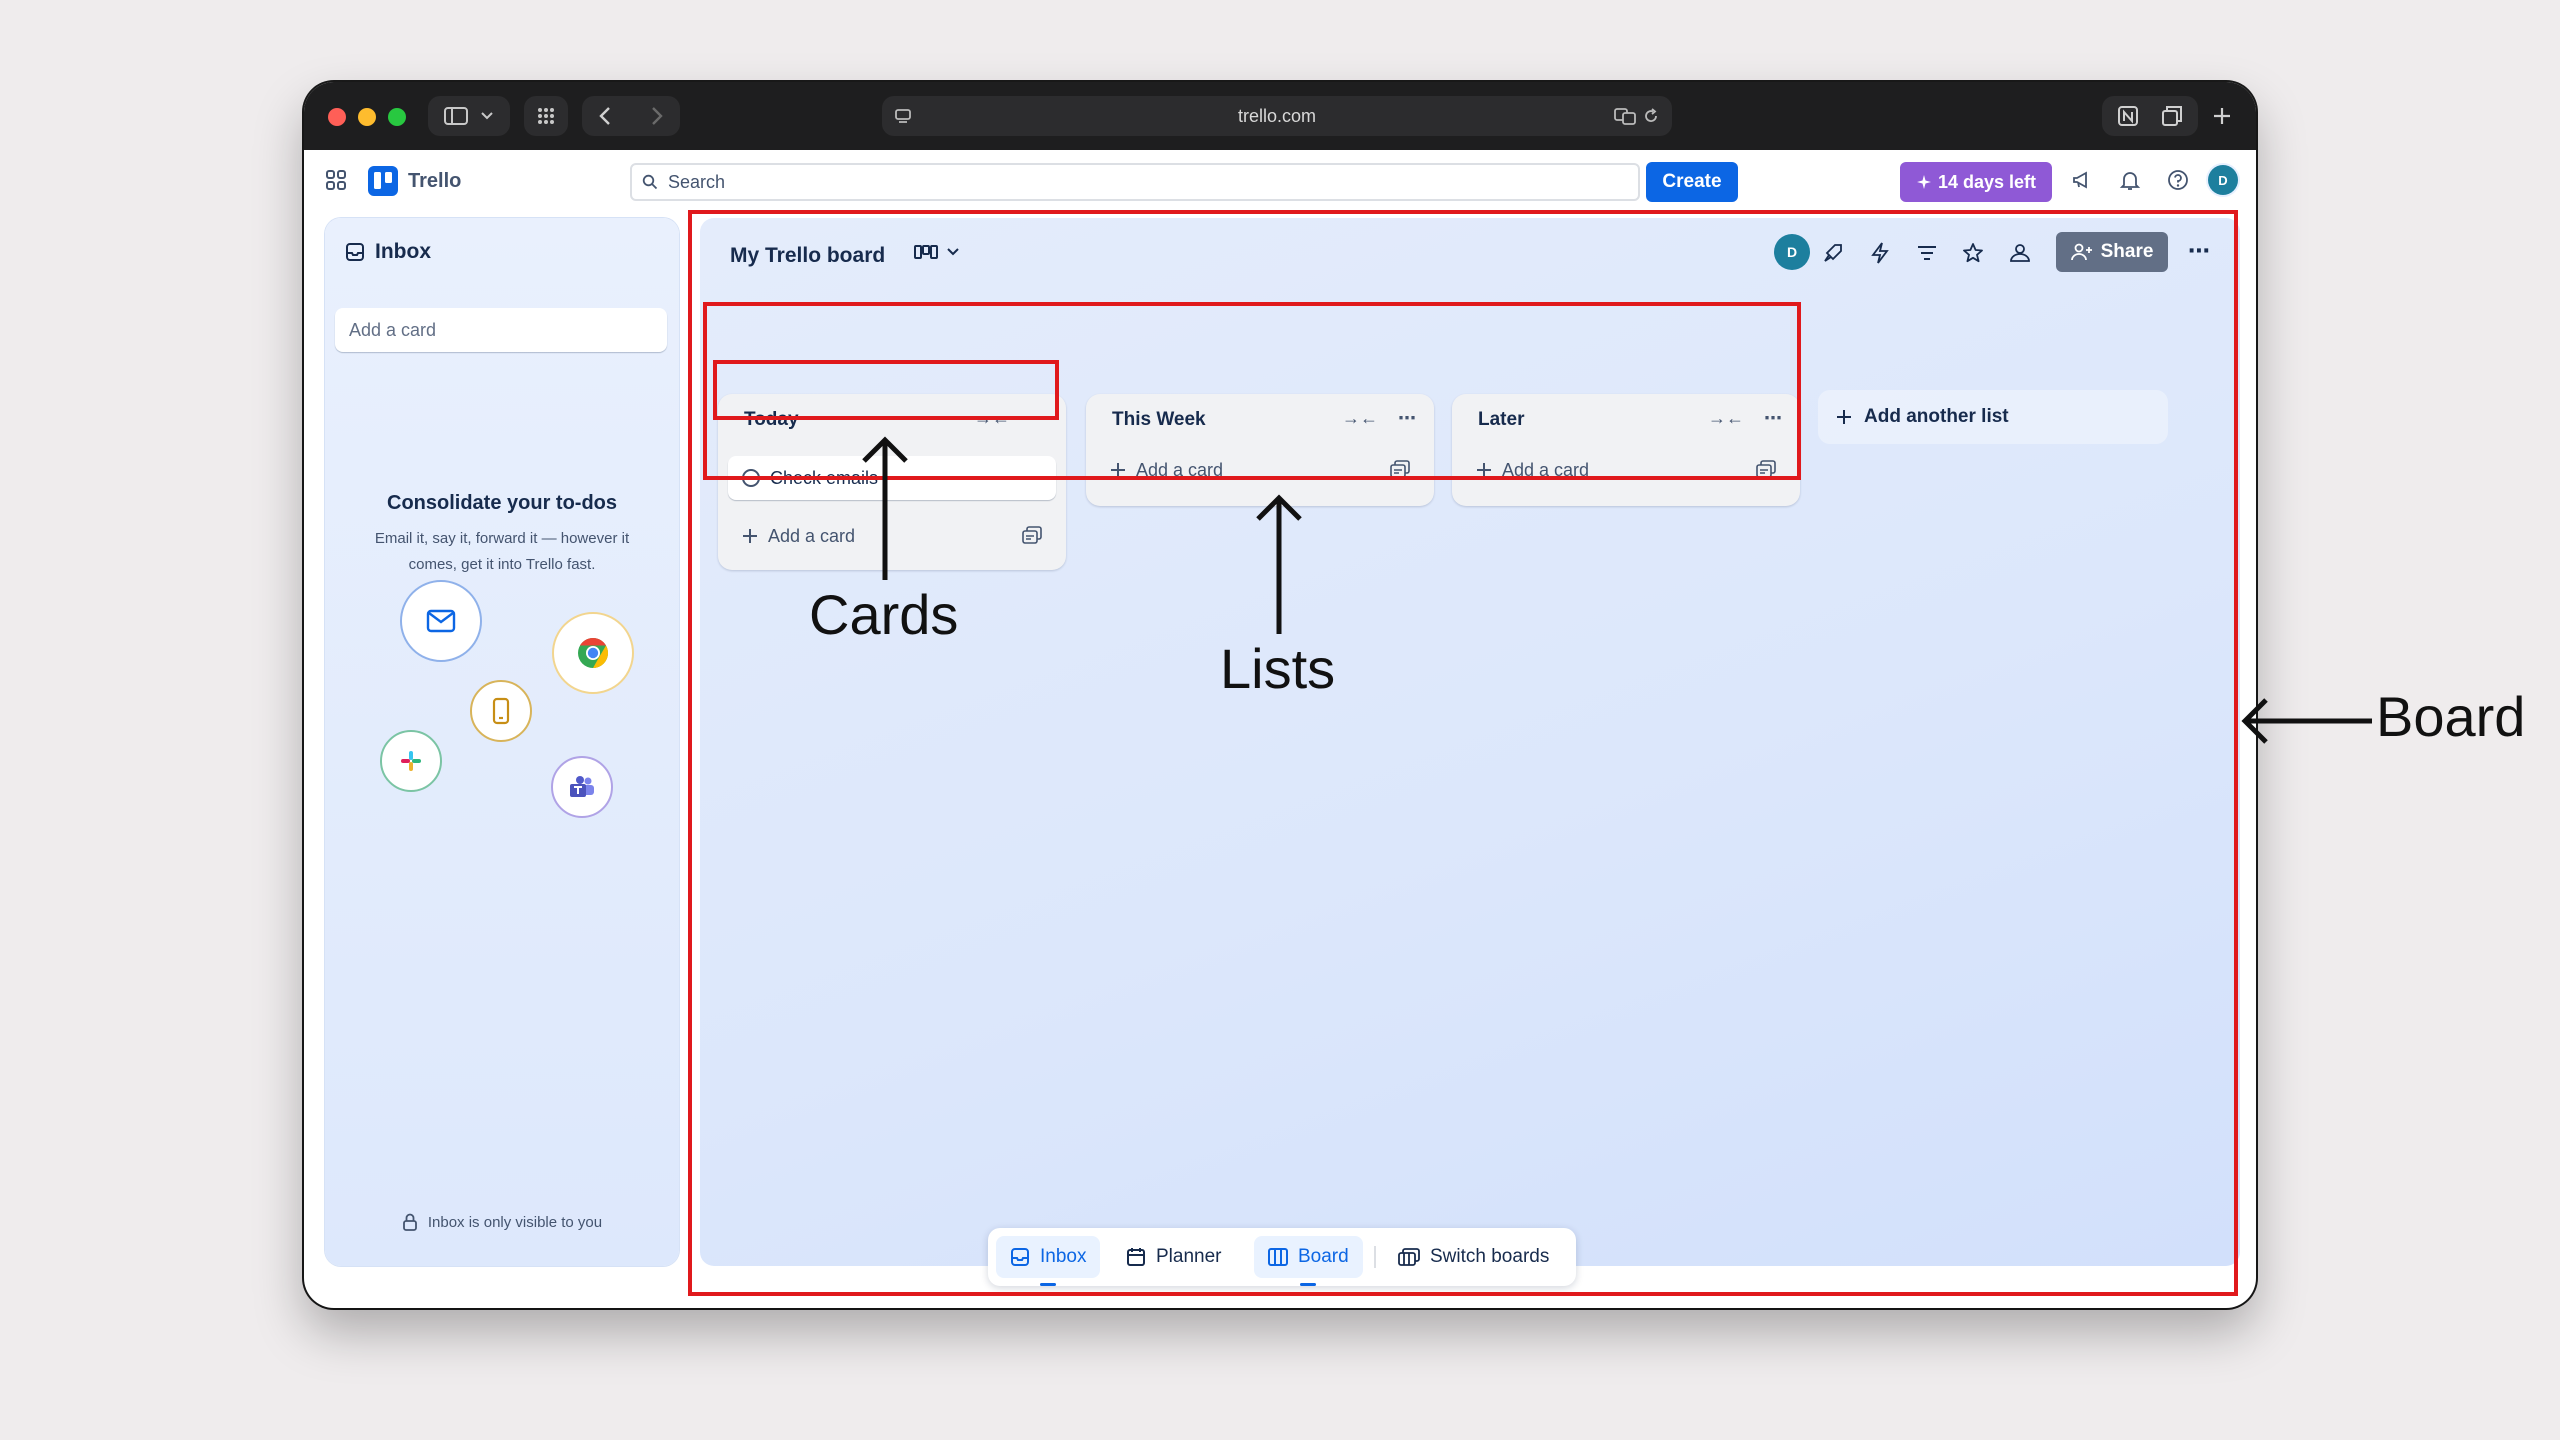 The height and width of the screenshot is (1440, 2560). What do you see at coordinates (403, 251) in the screenshot?
I see `inbox-title: Inbox` at bounding box center [403, 251].